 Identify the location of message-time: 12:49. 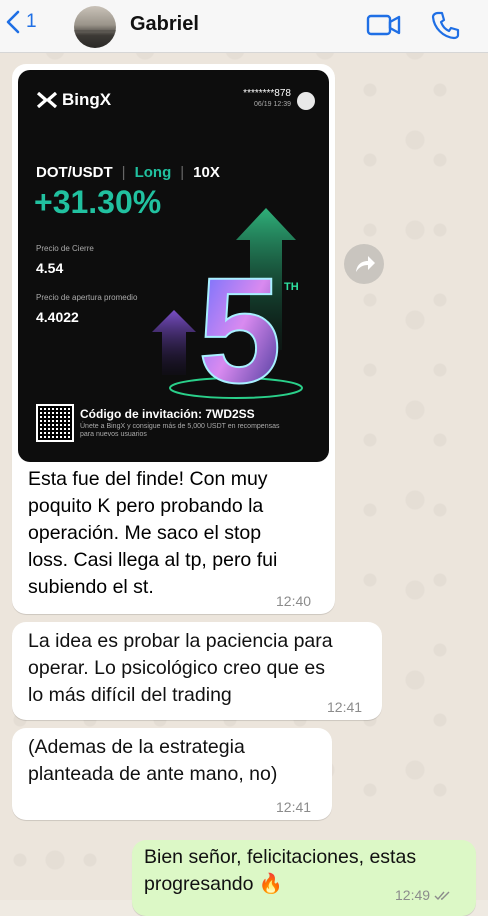
(423, 895).